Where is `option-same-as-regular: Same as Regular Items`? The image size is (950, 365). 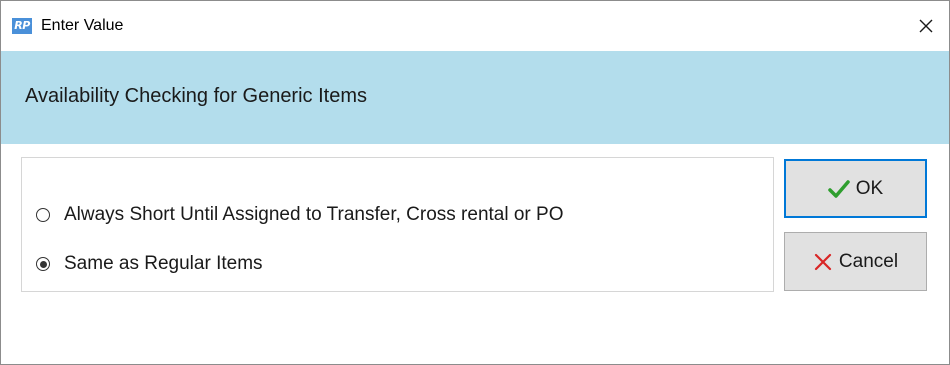 option-same-as-regular: Same as Regular Items is located at coordinates (149, 264).